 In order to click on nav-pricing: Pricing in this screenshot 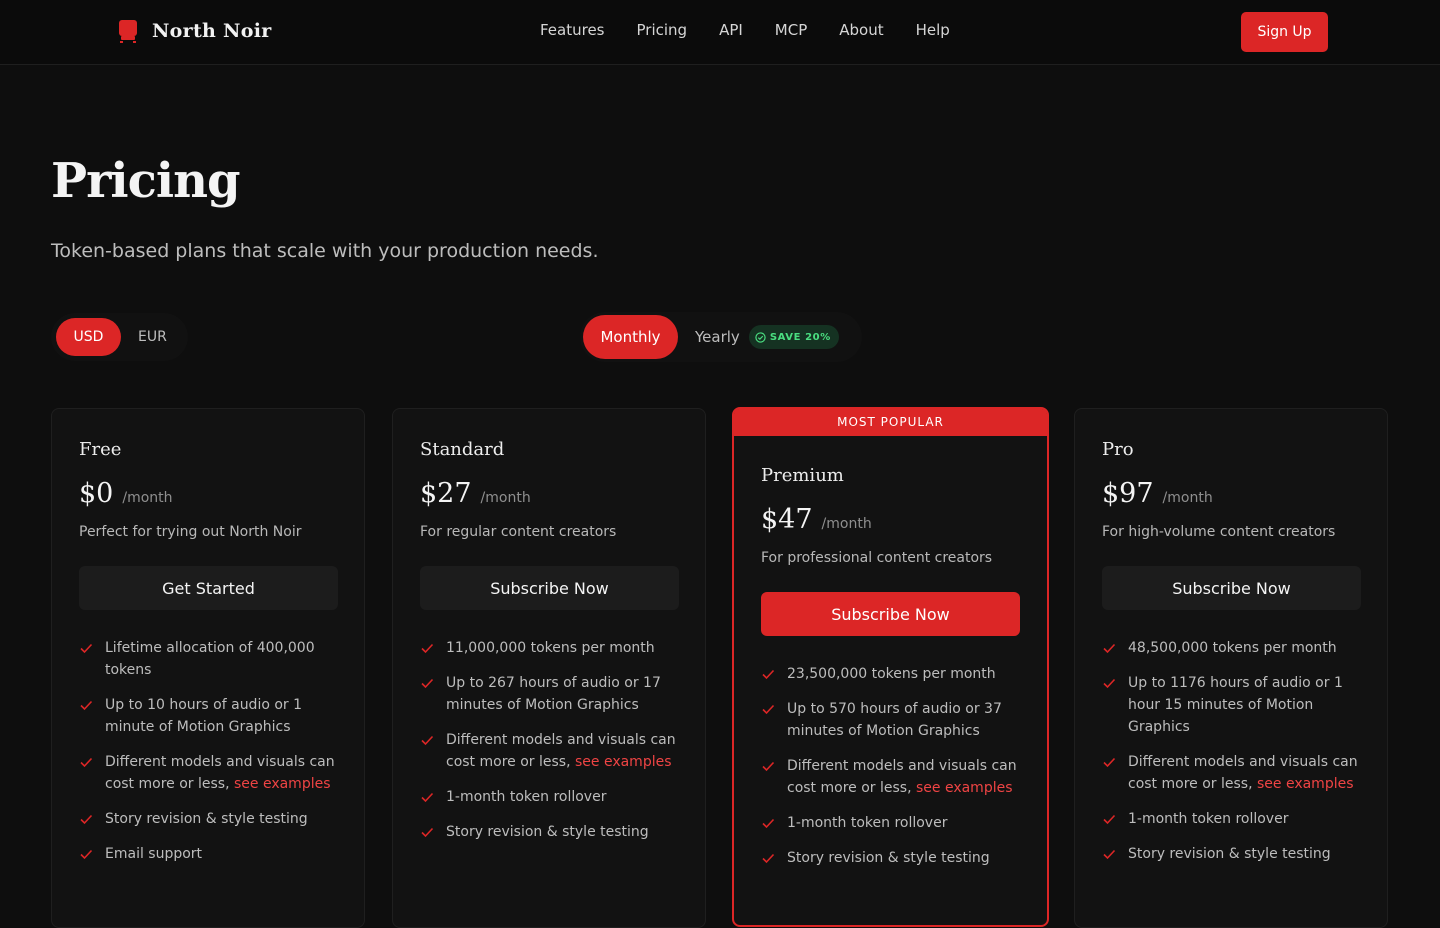, I will do `click(662, 30)`.